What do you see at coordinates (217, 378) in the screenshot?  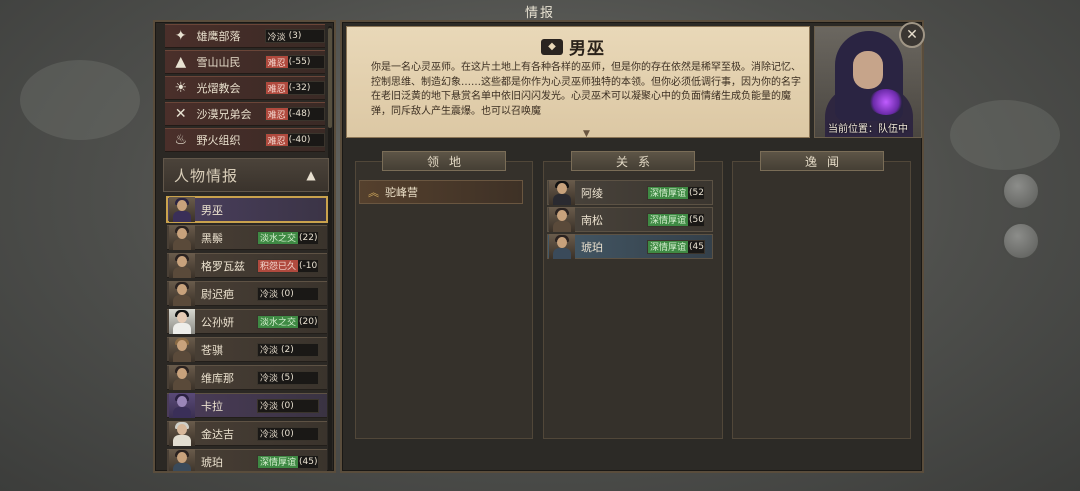 I see `character-name: 维库那` at bounding box center [217, 378].